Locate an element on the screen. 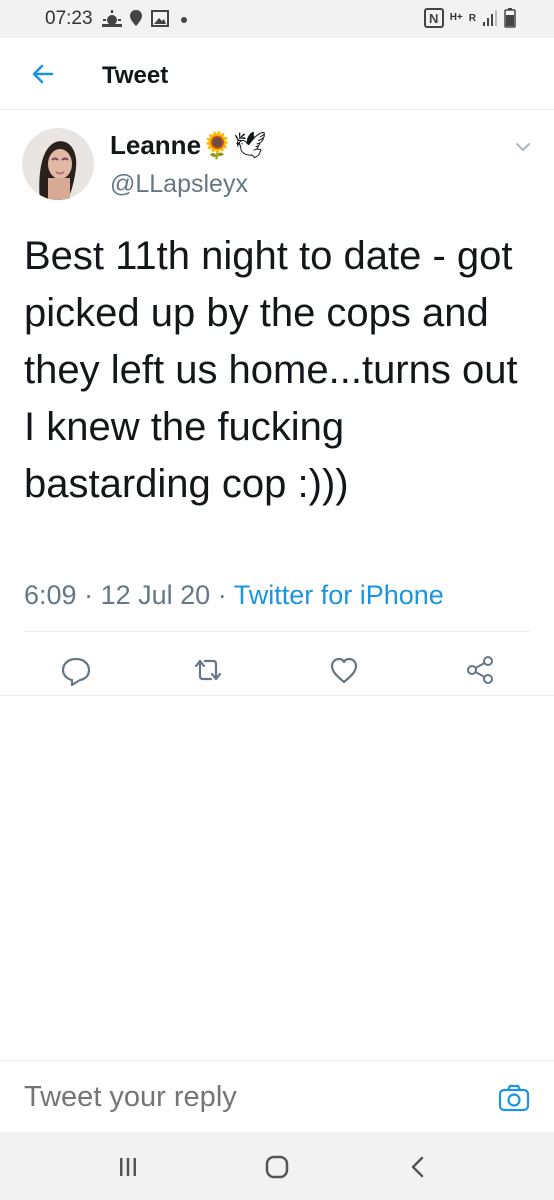 This screenshot has width=554, height=1200. reply-icon is located at coordinates (76, 670).